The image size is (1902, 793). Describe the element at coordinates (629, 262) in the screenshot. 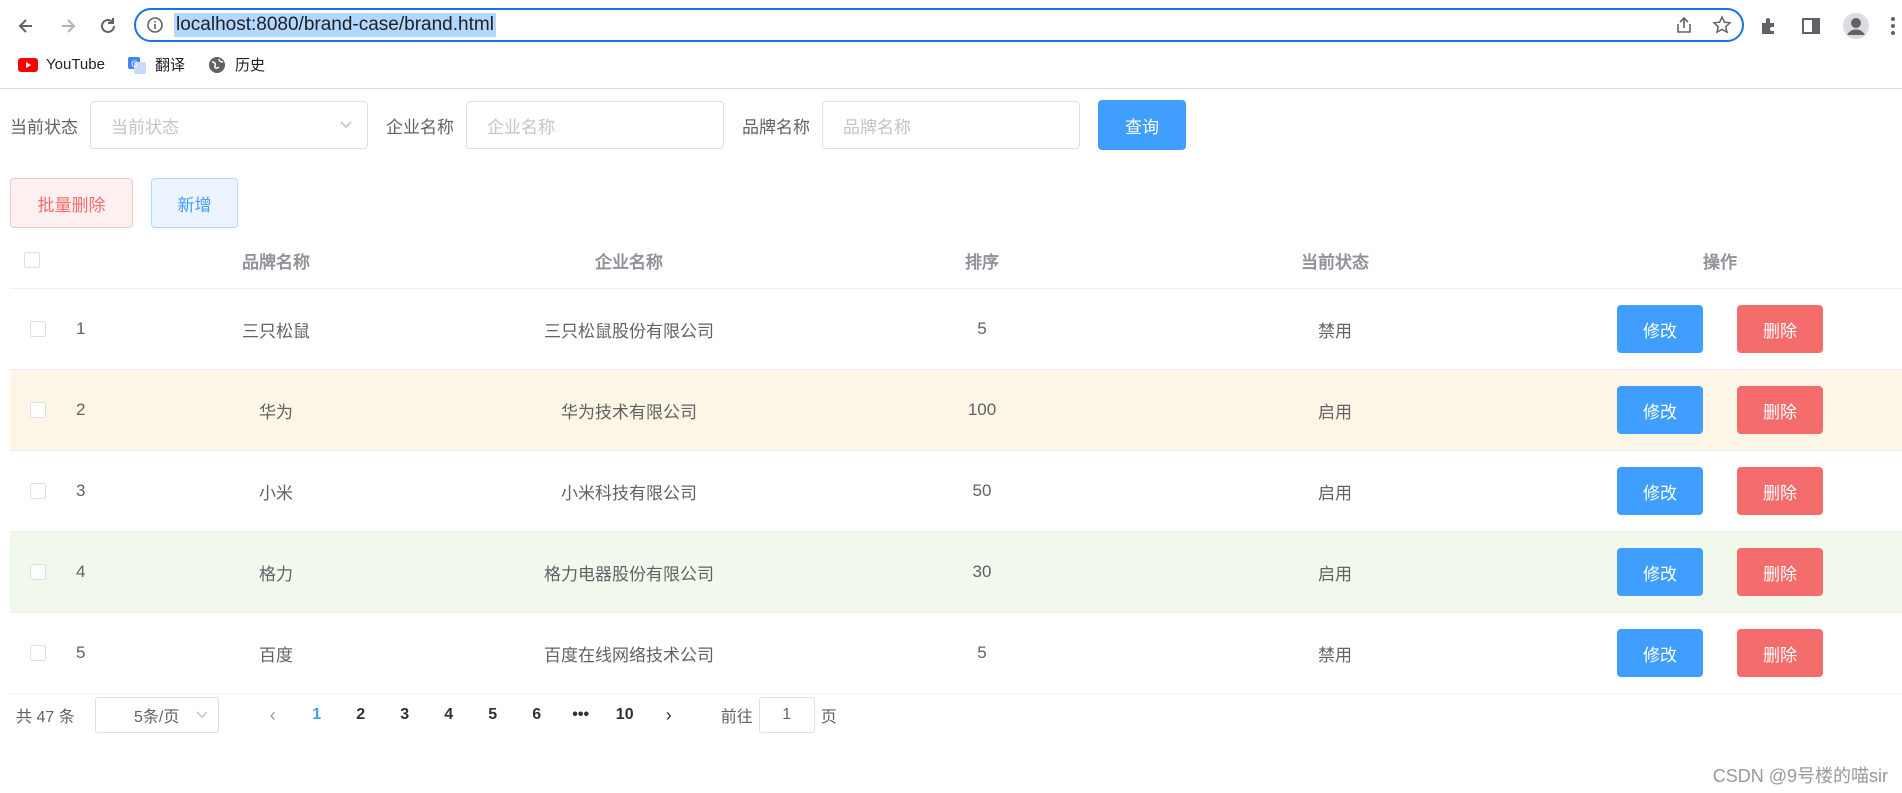

I see `header-company: 企业名称` at that location.